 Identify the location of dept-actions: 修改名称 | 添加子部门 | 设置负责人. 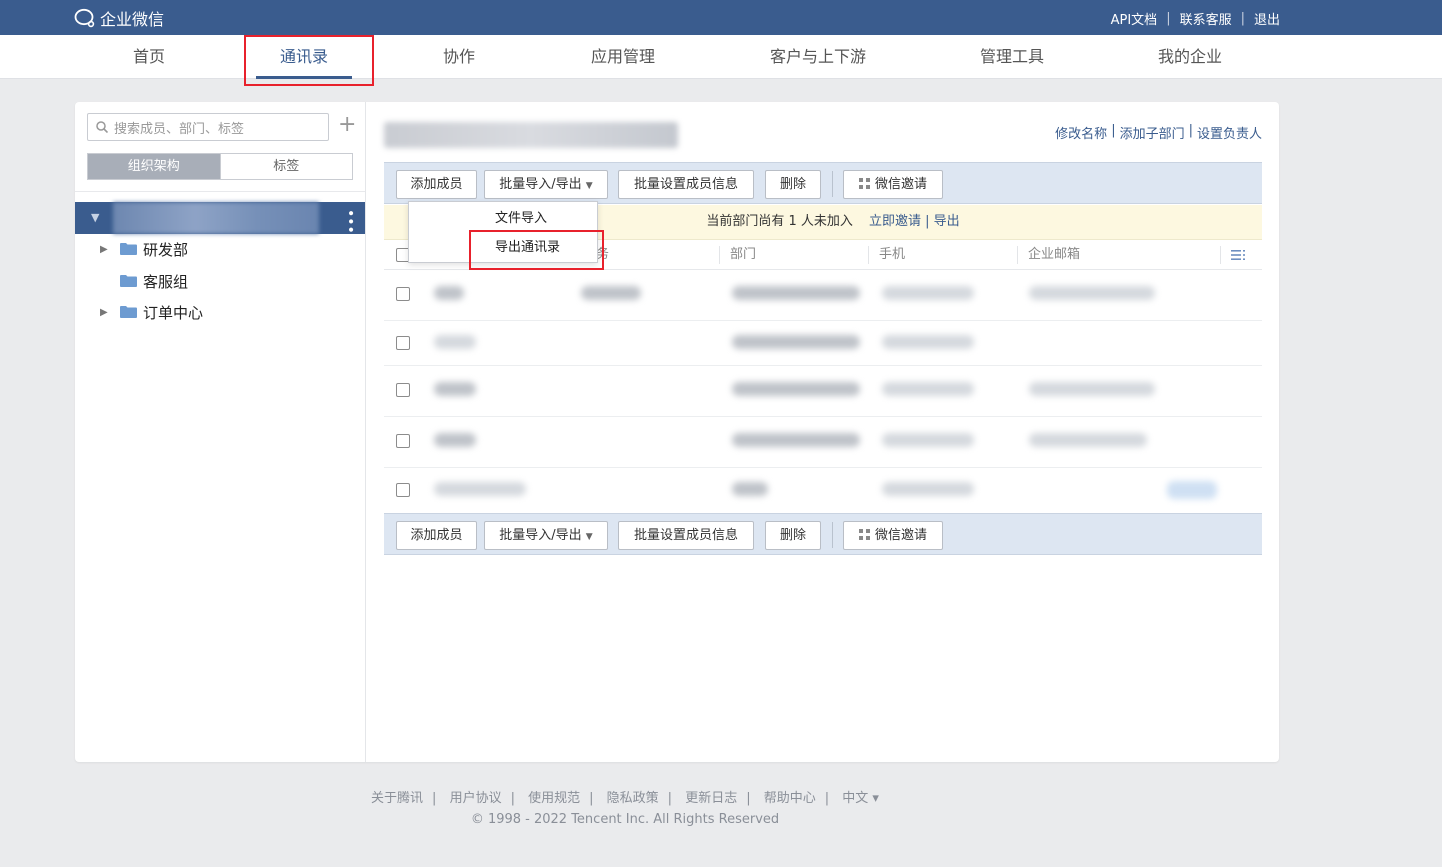
(1158, 132).